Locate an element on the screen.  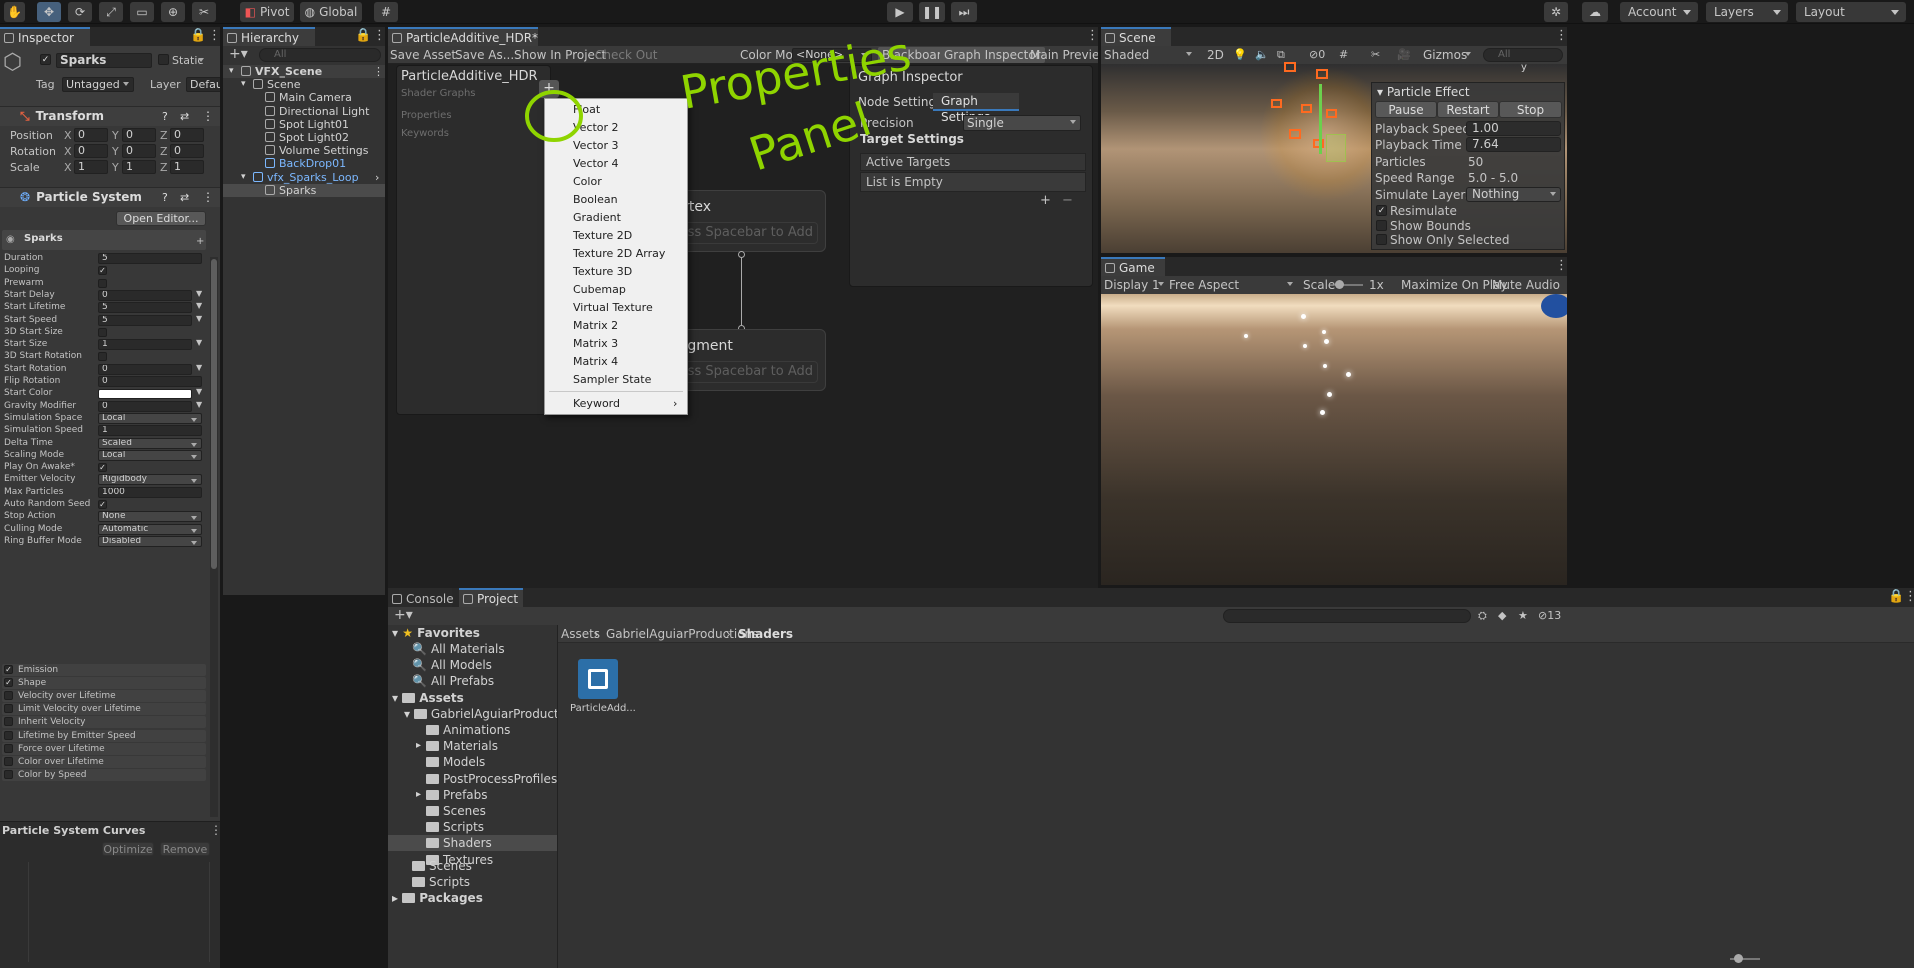
icon-size-slider is located at coordinates (1745, 958).